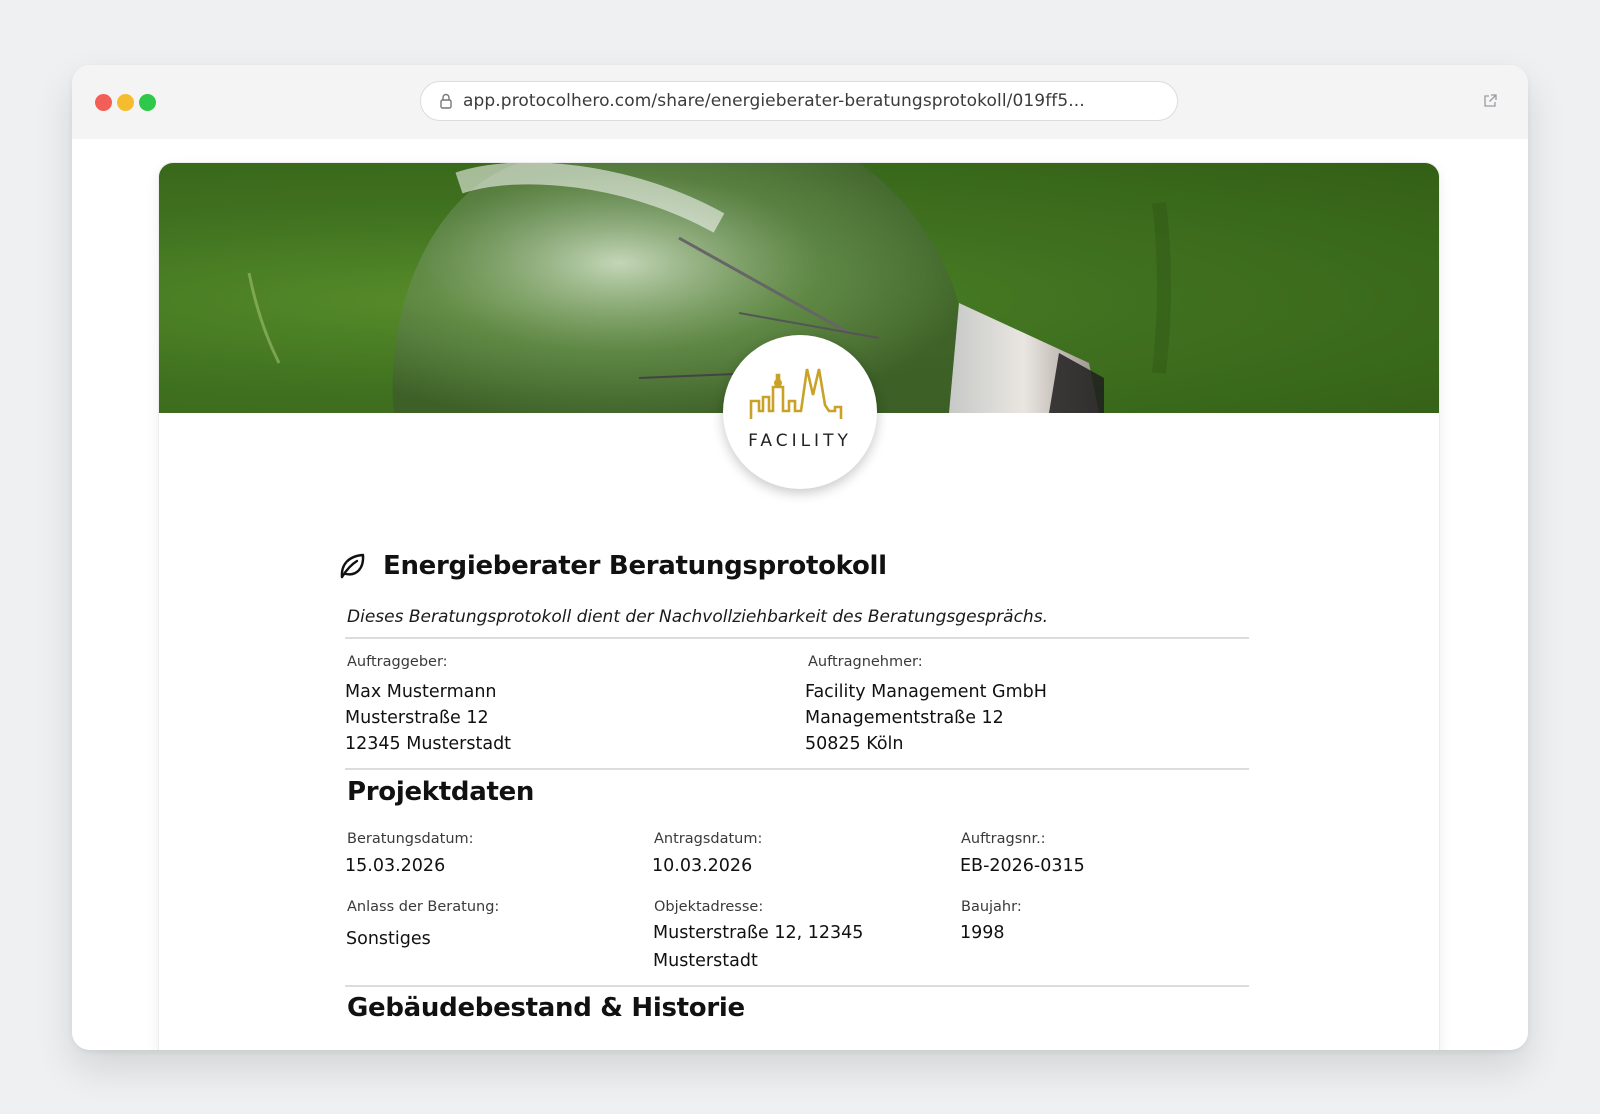  I want to click on maximize-window-button, so click(147, 102).